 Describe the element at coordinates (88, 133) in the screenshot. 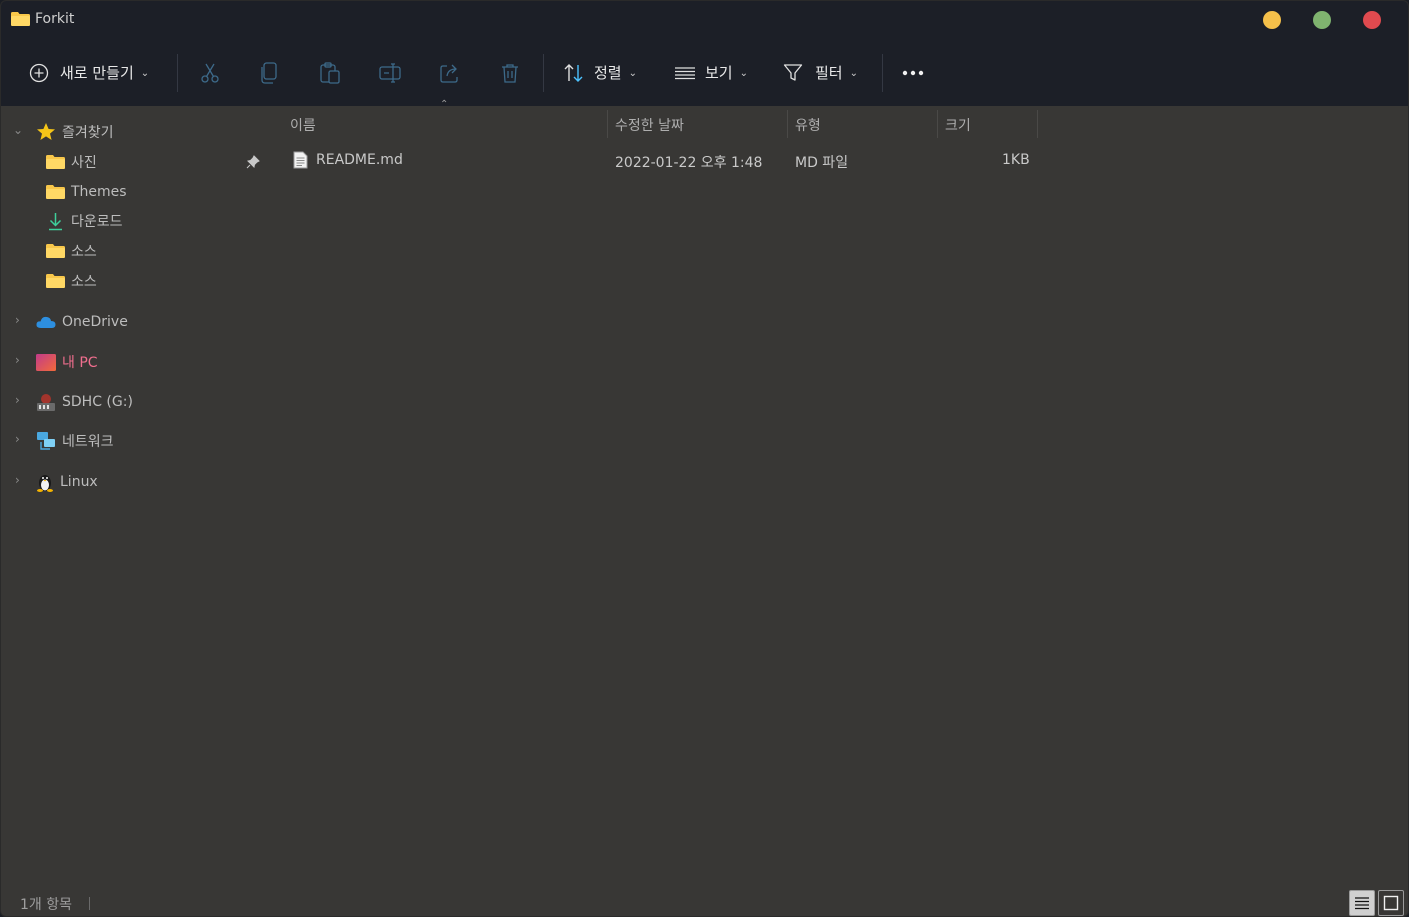

I see `nav-label: 즐겨찾기` at that location.